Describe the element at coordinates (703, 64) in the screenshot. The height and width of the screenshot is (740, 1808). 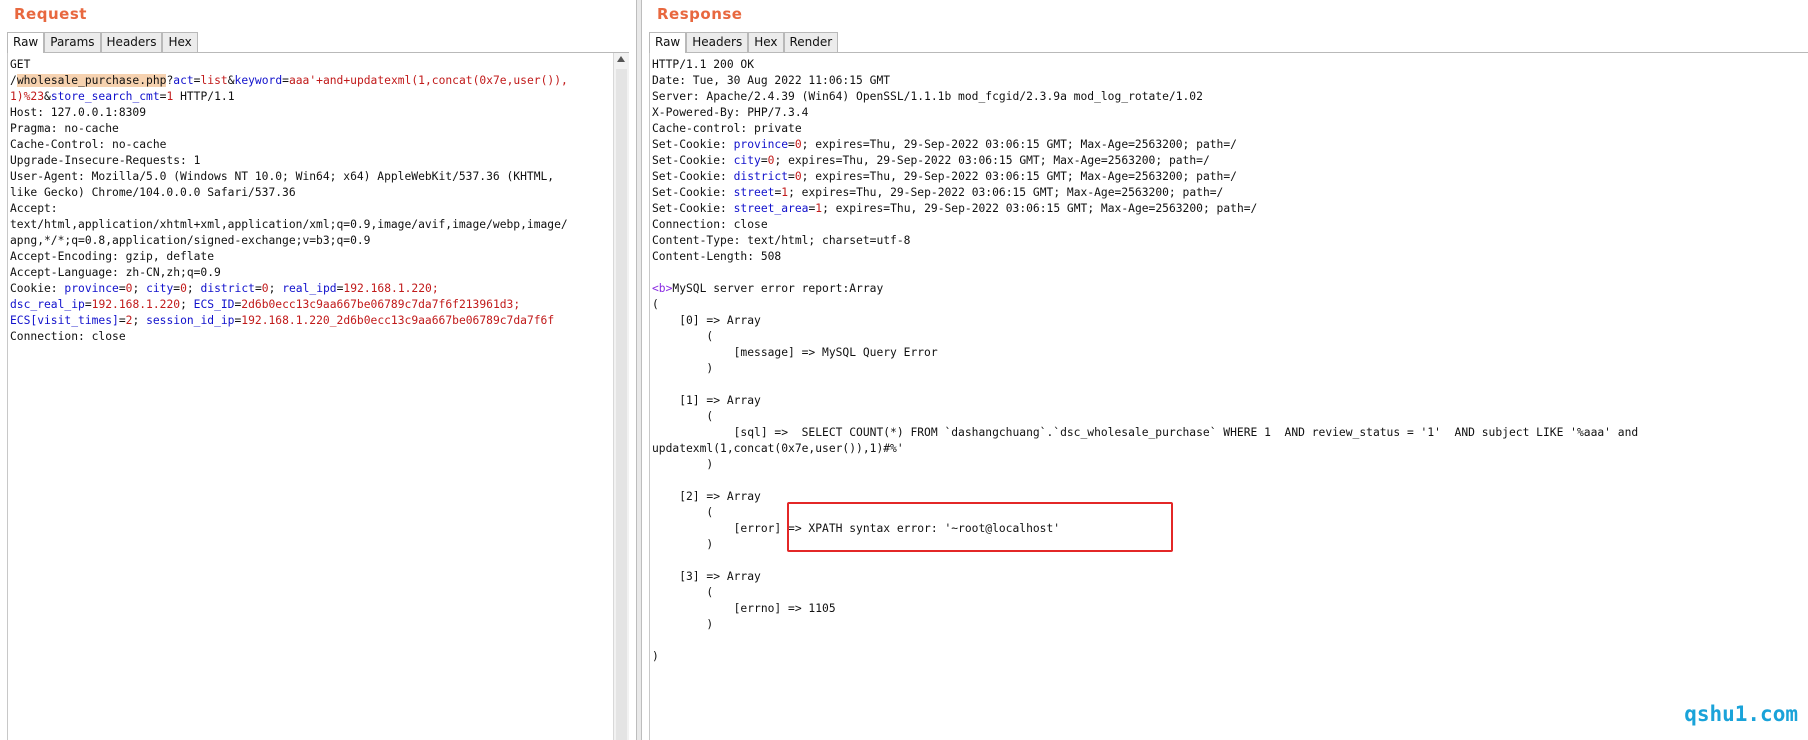
I see `response-token: HTTP/1.1 200 OK` at that location.